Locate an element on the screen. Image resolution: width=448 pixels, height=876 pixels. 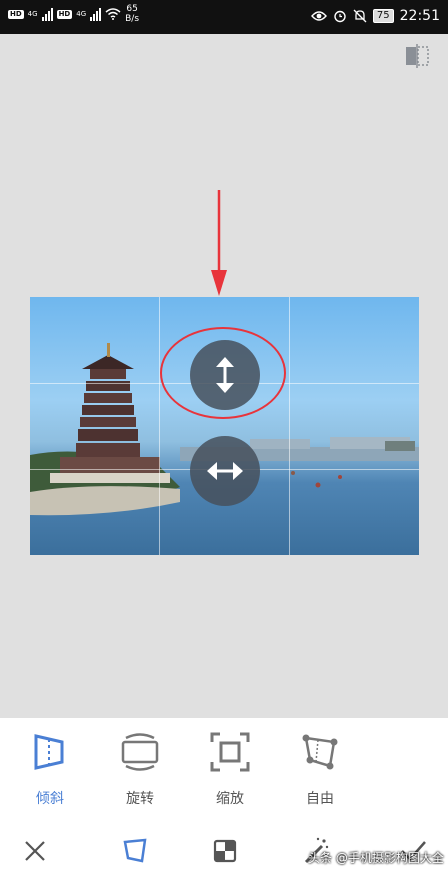
mute-bell-icon is located at coordinates (360, 16).